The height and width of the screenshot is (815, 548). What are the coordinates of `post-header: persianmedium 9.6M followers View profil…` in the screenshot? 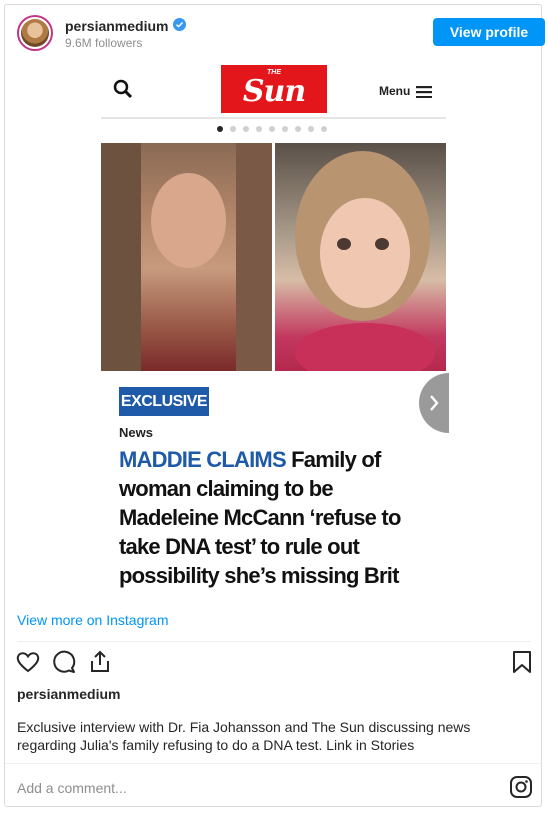 It's located at (275, 33).